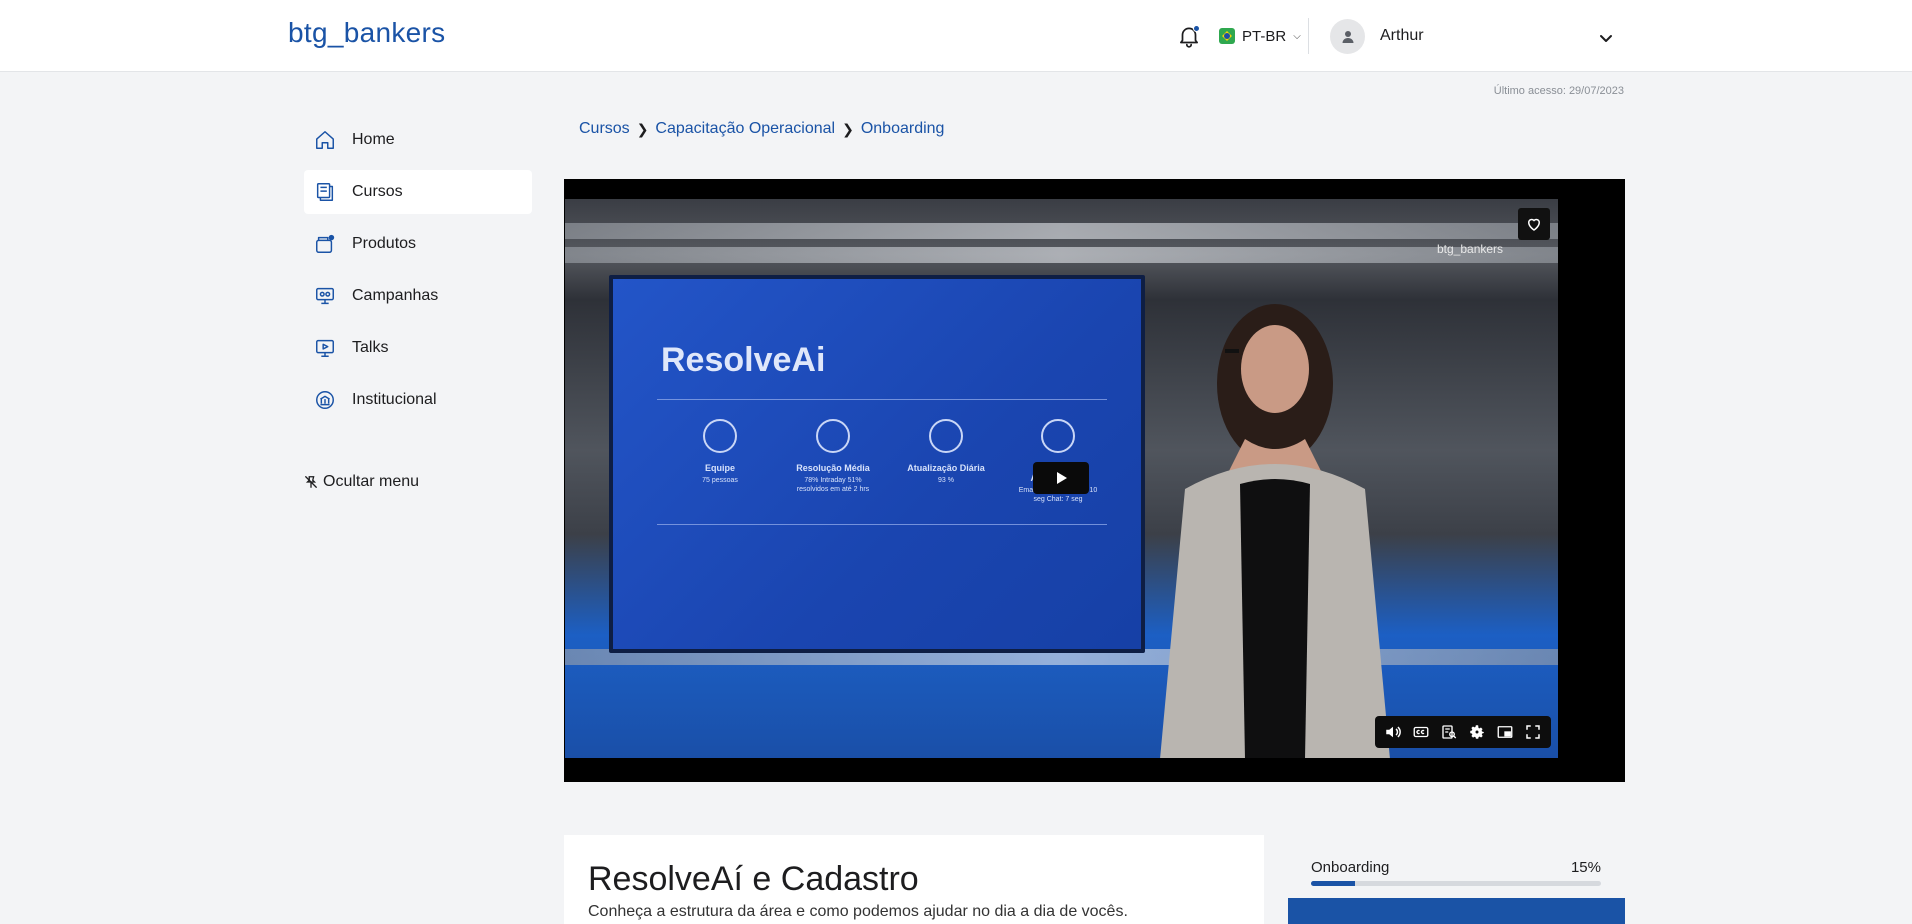 This screenshot has width=1912, height=924. I want to click on envelope-icon, so click(1058, 436).